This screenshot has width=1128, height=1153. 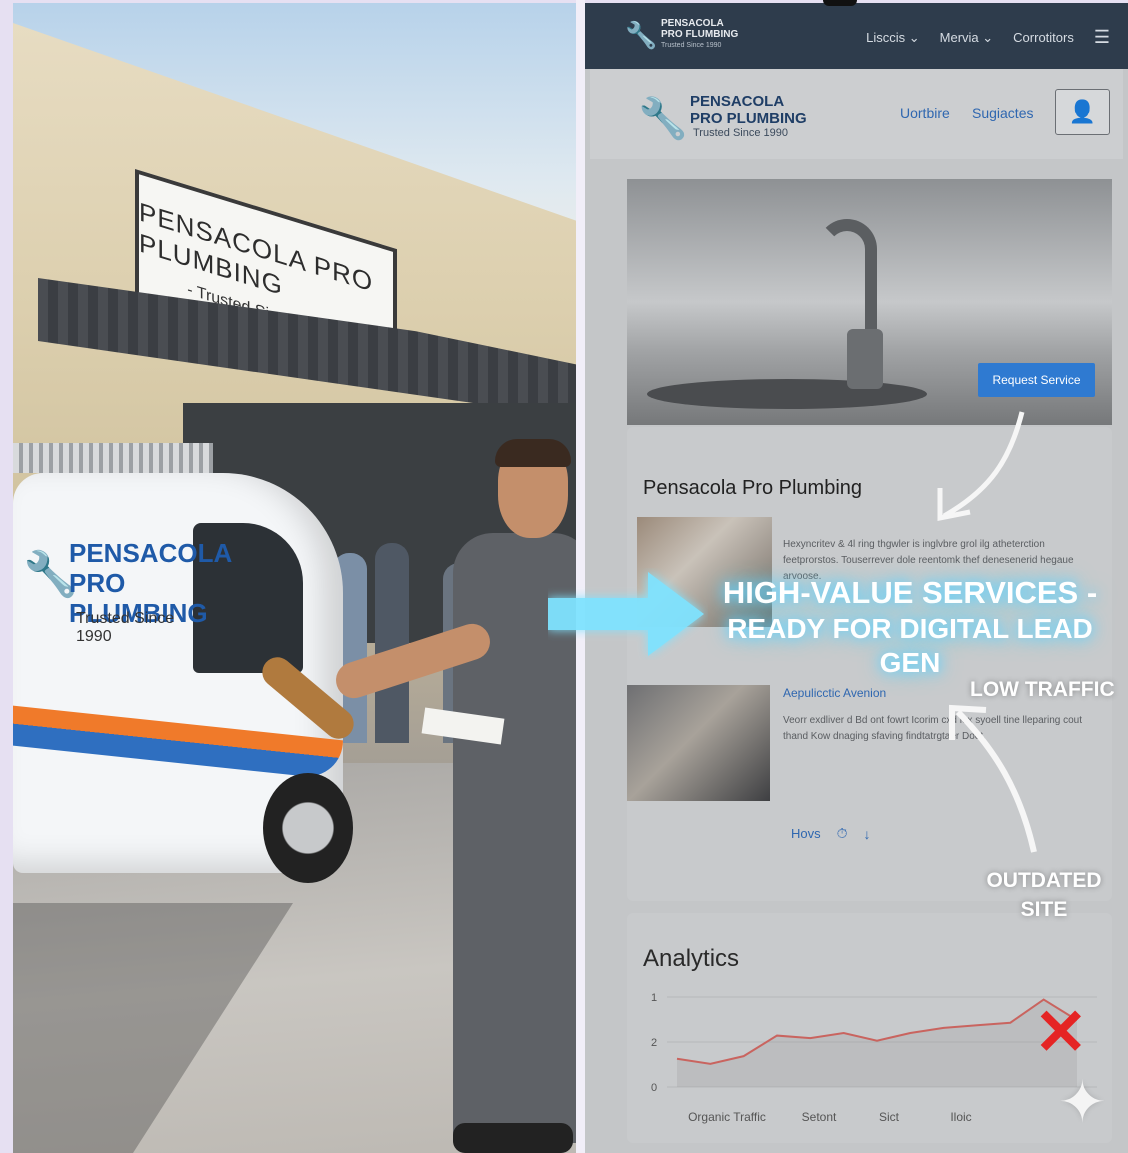 What do you see at coordinates (113, 458) in the screenshot?
I see `ladder-rack` at bounding box center [113, 458].